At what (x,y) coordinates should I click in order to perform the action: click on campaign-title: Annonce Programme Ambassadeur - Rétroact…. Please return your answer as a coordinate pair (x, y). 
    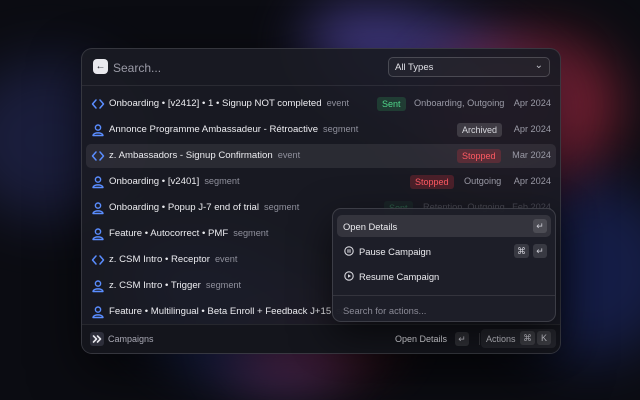
    Looking at the image, I should click on (214, 129).